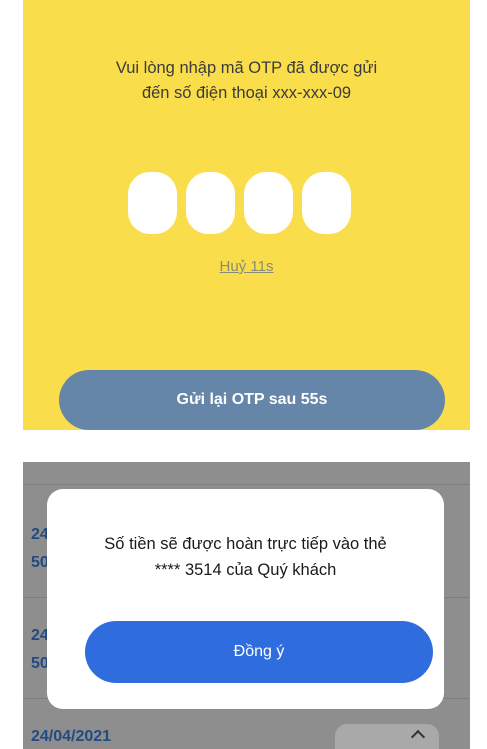  What do you see at coordinates (239, 203) in the screenshot?
I see `otp-input-group` at bounding box center [239, 203].